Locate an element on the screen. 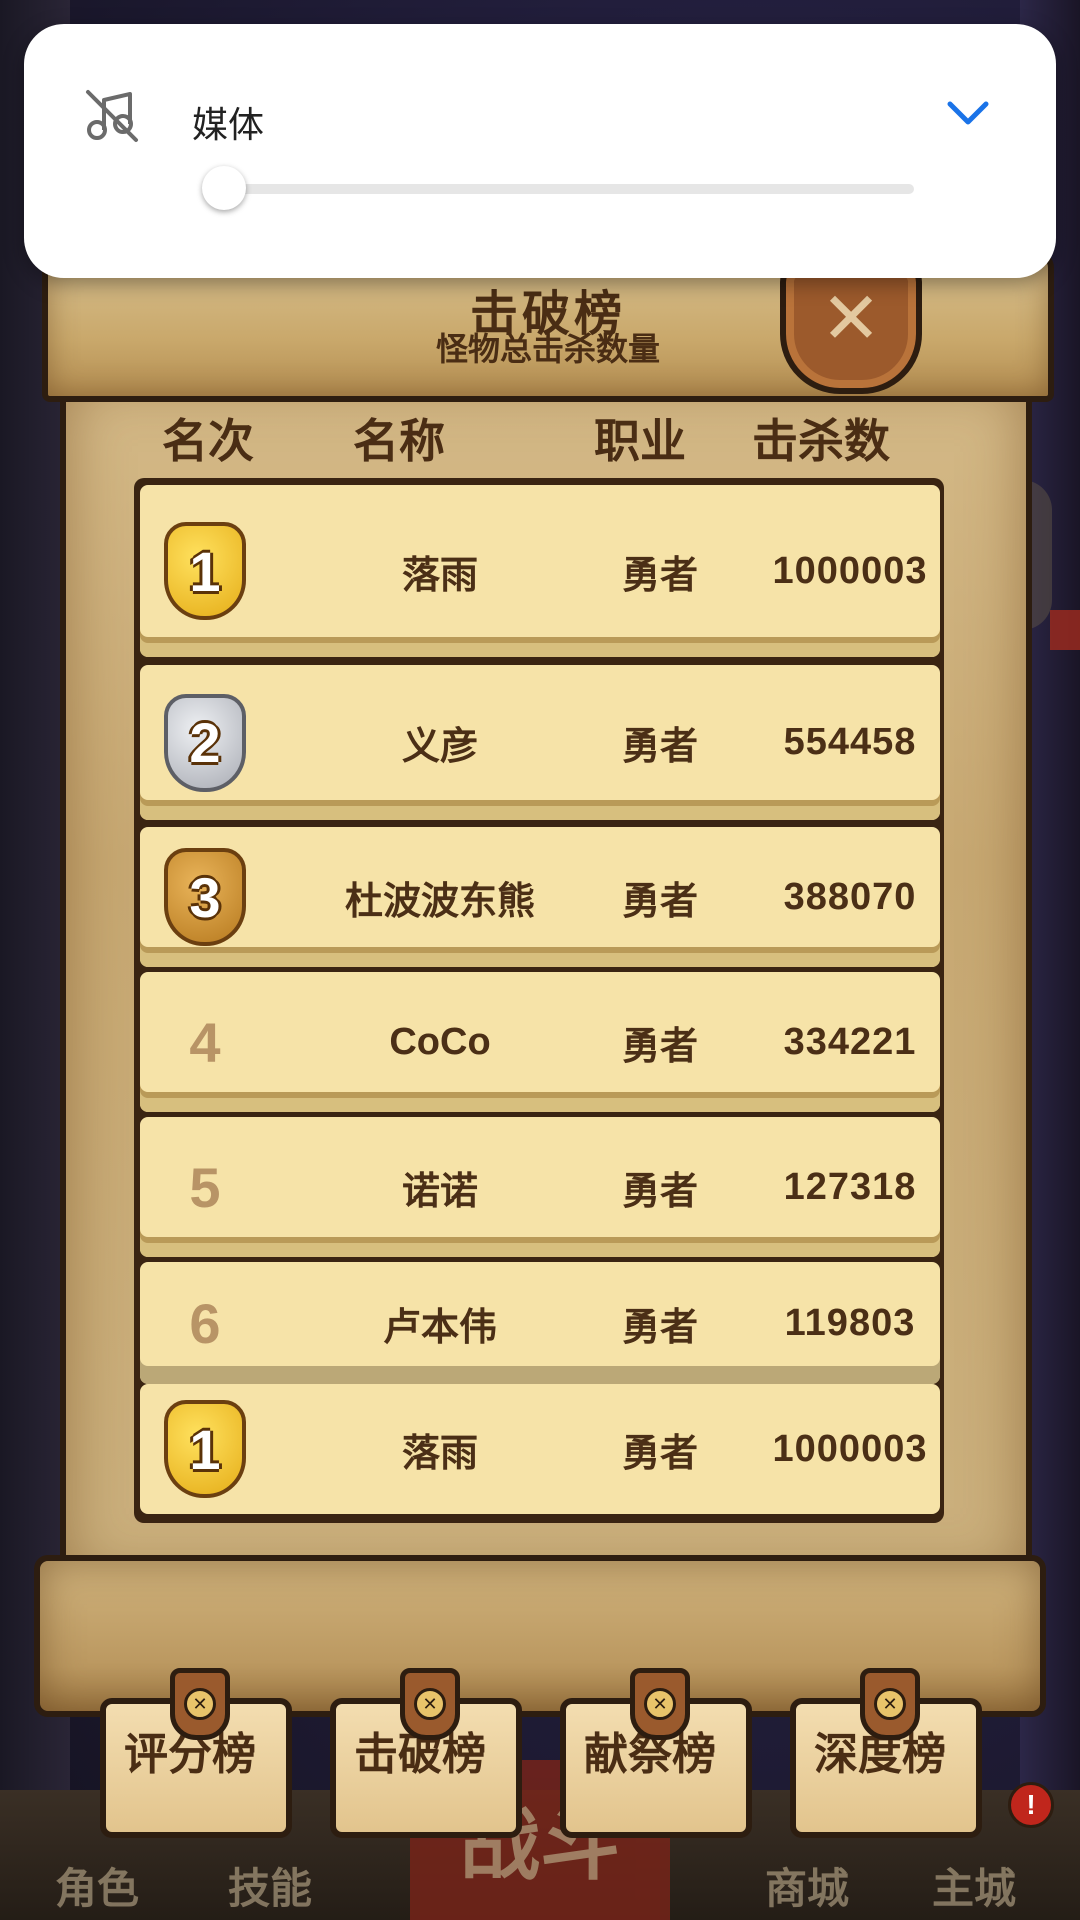  player-kills: 554458 is located at coordinates (850, 742).